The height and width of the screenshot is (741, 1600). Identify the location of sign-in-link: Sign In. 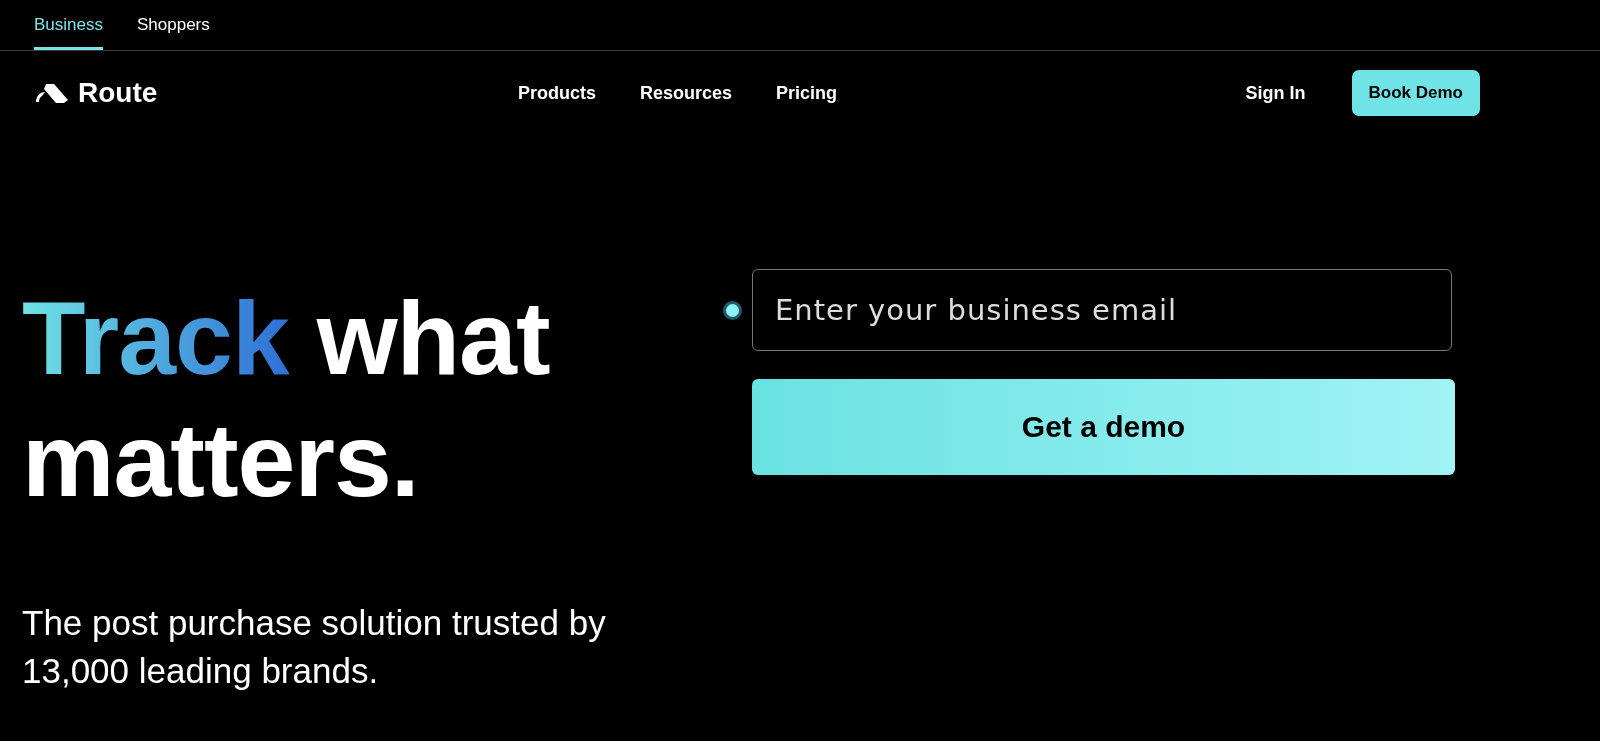
(1275, 93).